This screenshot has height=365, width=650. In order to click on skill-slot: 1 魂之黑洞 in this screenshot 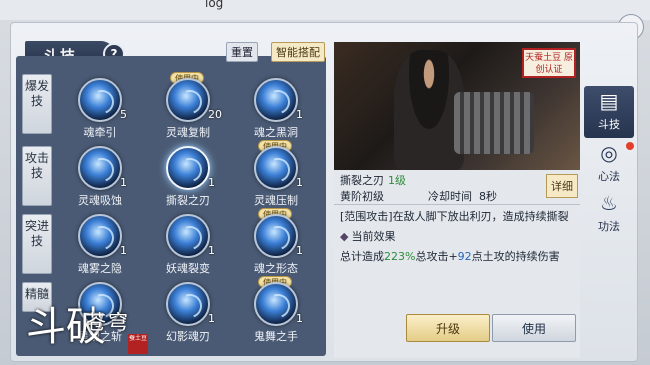, I will do `click(276, 107)`.